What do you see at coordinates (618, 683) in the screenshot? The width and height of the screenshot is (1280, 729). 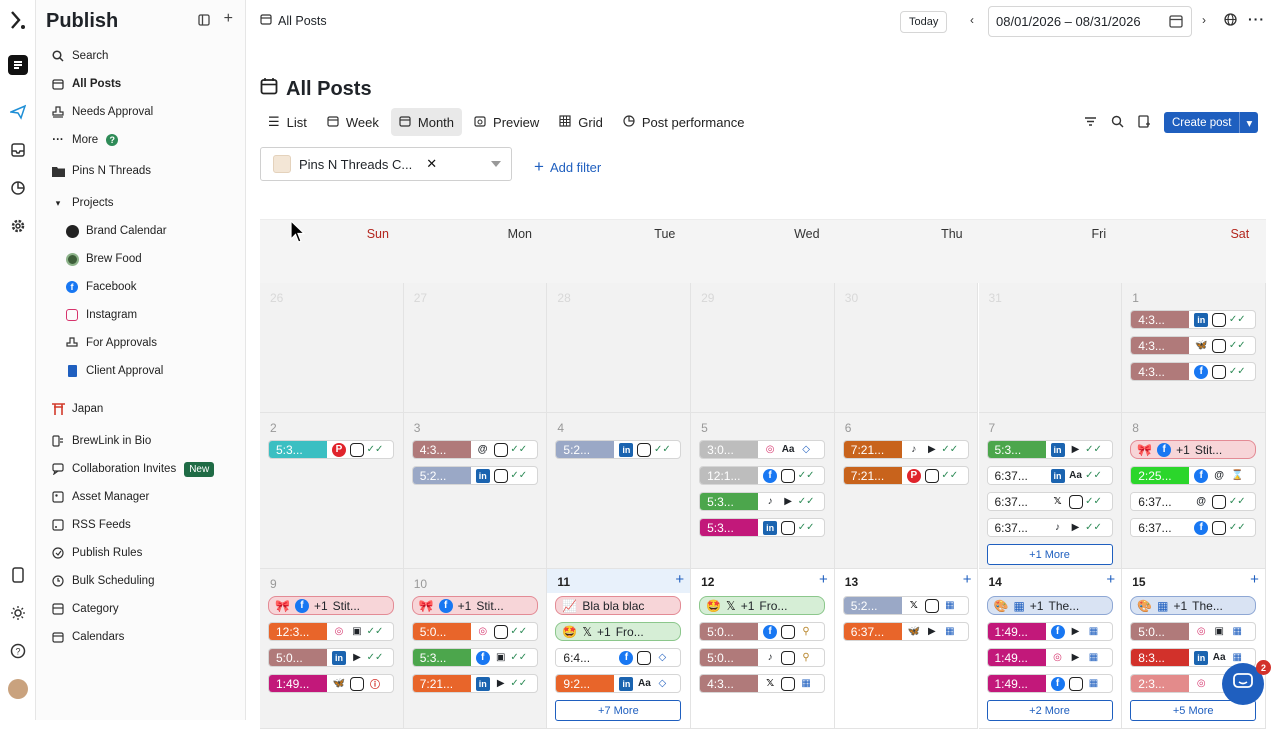 I see `post-card: 9:2... in Aa ◇` at bounding box center [618, 683].